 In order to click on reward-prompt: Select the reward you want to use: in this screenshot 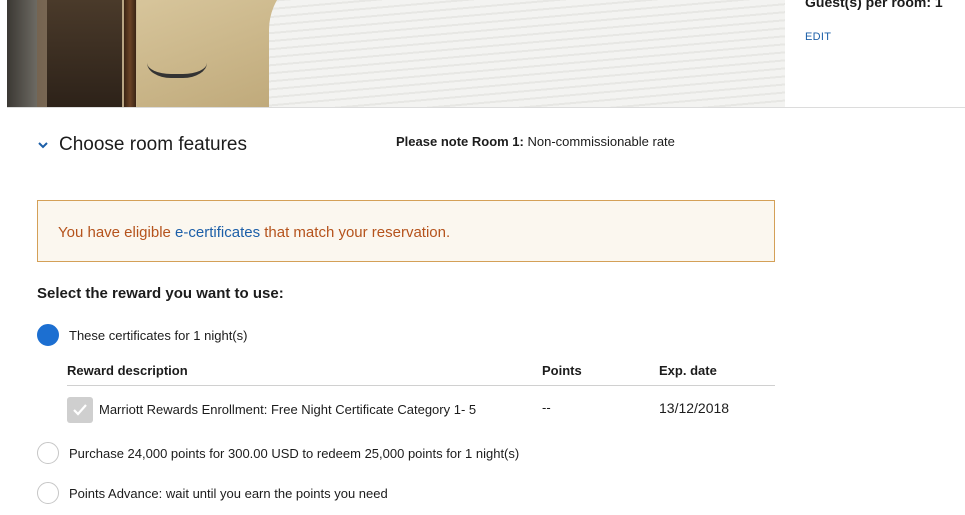, I will do `click(160, 293)`.